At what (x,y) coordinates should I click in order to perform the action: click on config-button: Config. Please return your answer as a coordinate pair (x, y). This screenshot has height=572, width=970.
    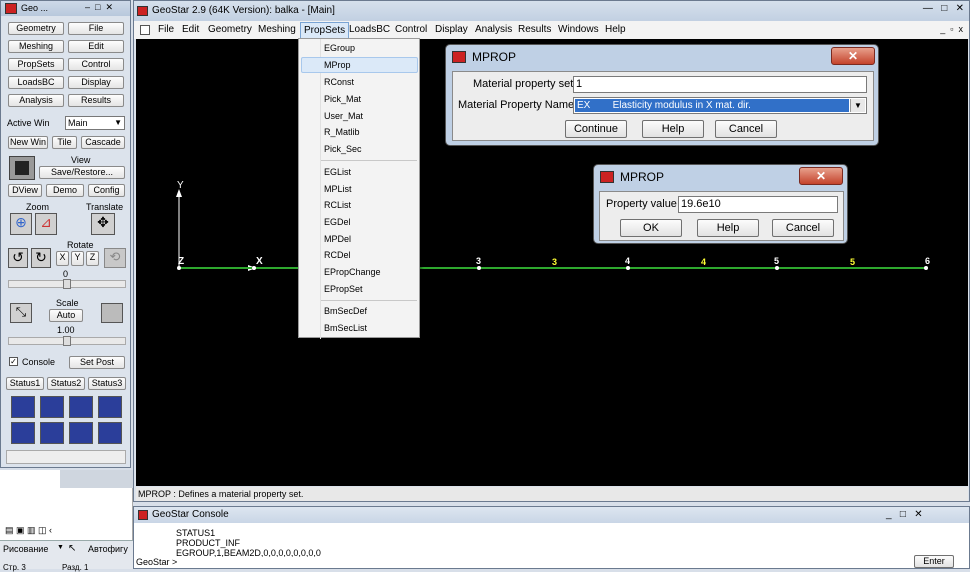
    Looking at the image, I should click on (106, 190).